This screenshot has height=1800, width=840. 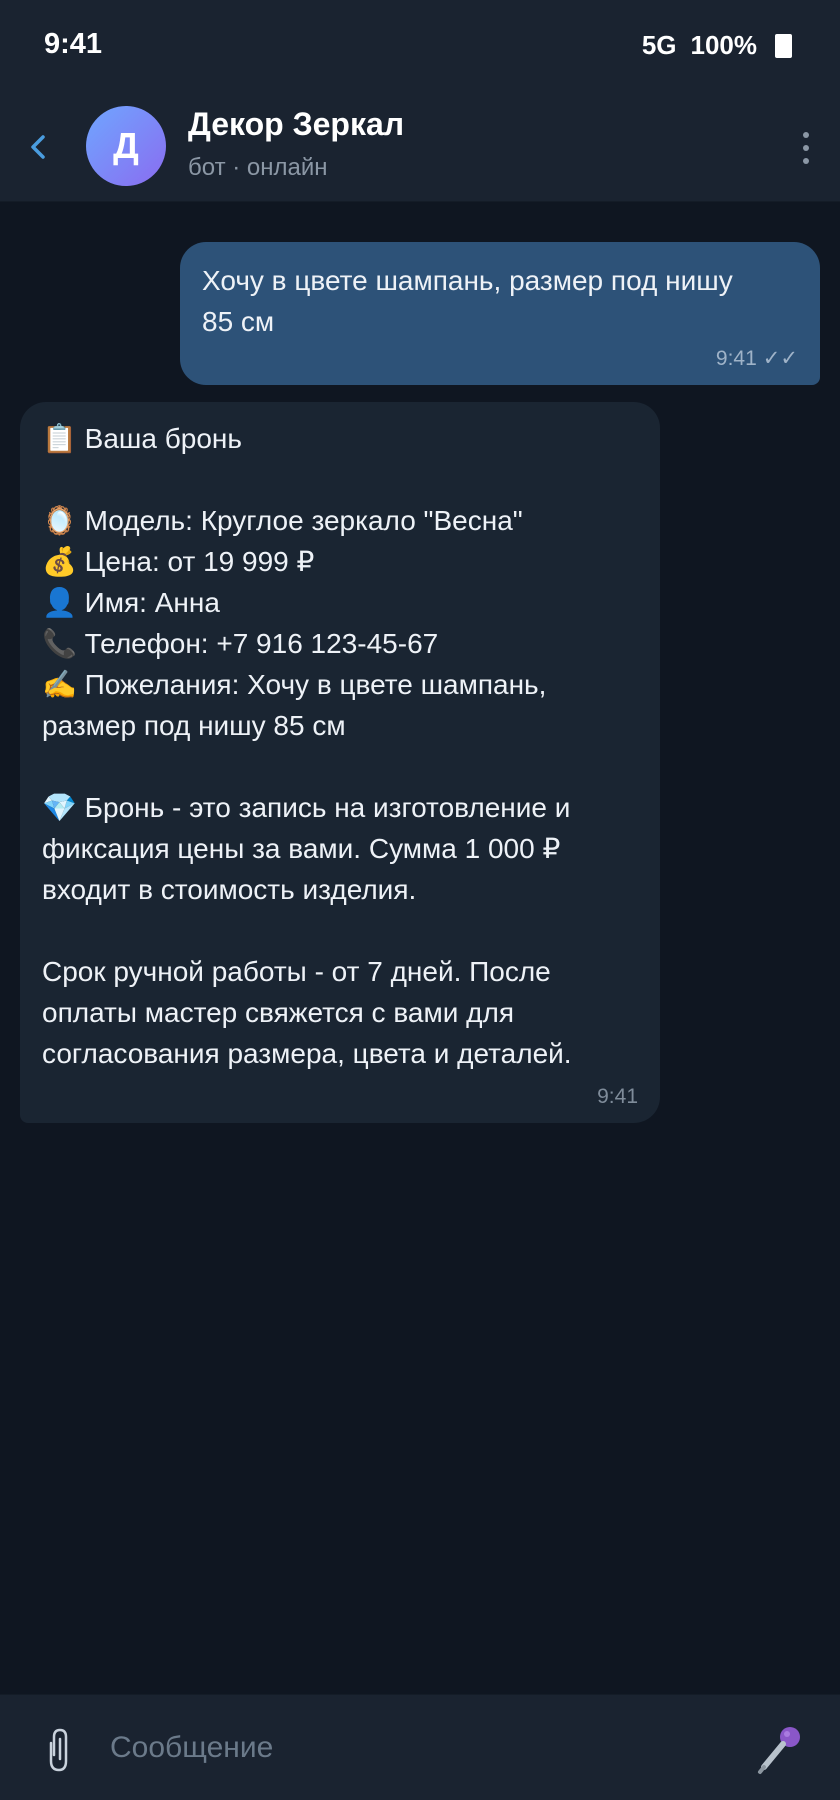 I want to click on battery-percent: 100%, so click(x=724, y=45).